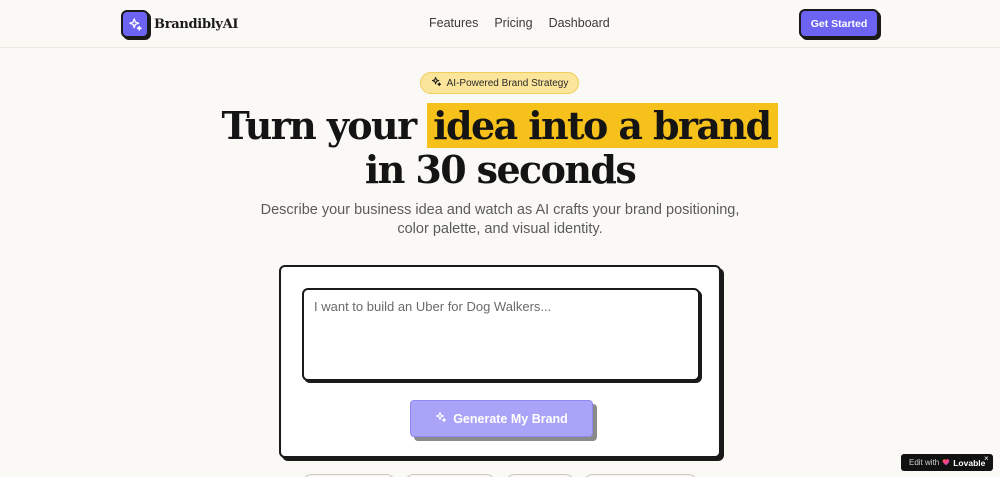 This screenshot has width=1000, height=477. What do you see at coordinates (603, 125) in the screenshot?
I see `headline-highlight: idea into a brand` at bounding box center [603, 125].